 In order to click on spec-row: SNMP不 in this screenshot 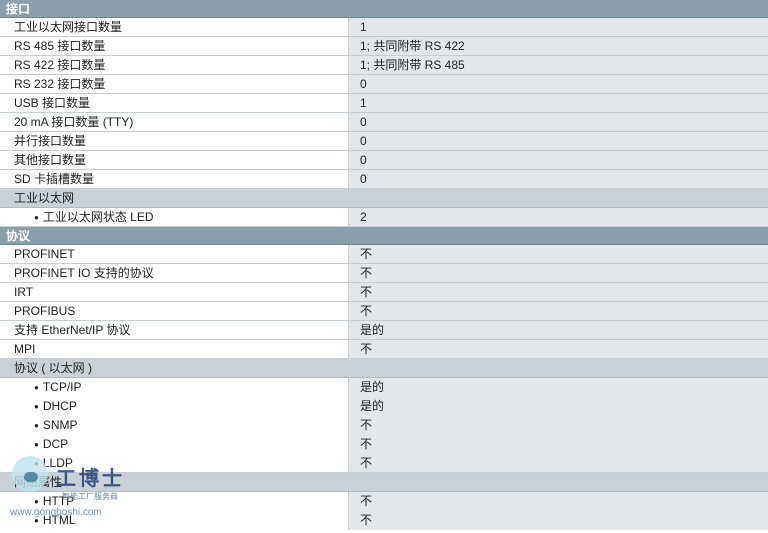, I will do `click(384, 425)`.